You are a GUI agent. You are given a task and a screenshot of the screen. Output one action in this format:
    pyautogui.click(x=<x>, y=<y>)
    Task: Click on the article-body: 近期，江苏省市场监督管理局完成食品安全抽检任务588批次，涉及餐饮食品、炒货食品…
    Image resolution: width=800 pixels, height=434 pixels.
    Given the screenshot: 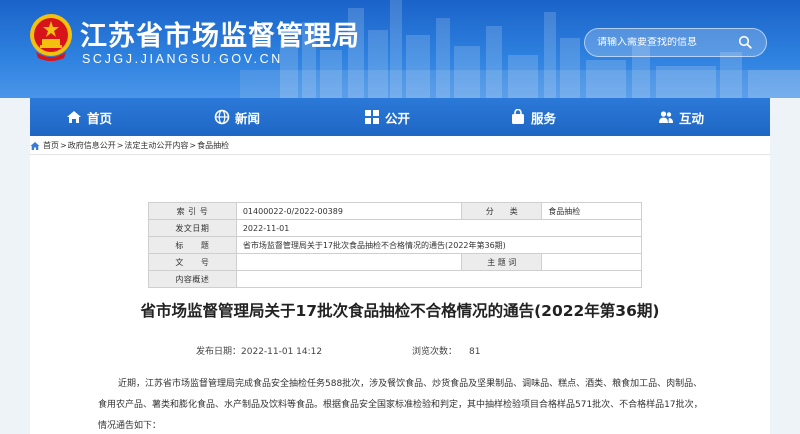 What is the action you would take?
    pyautogui.click(x=400, y=405)
    